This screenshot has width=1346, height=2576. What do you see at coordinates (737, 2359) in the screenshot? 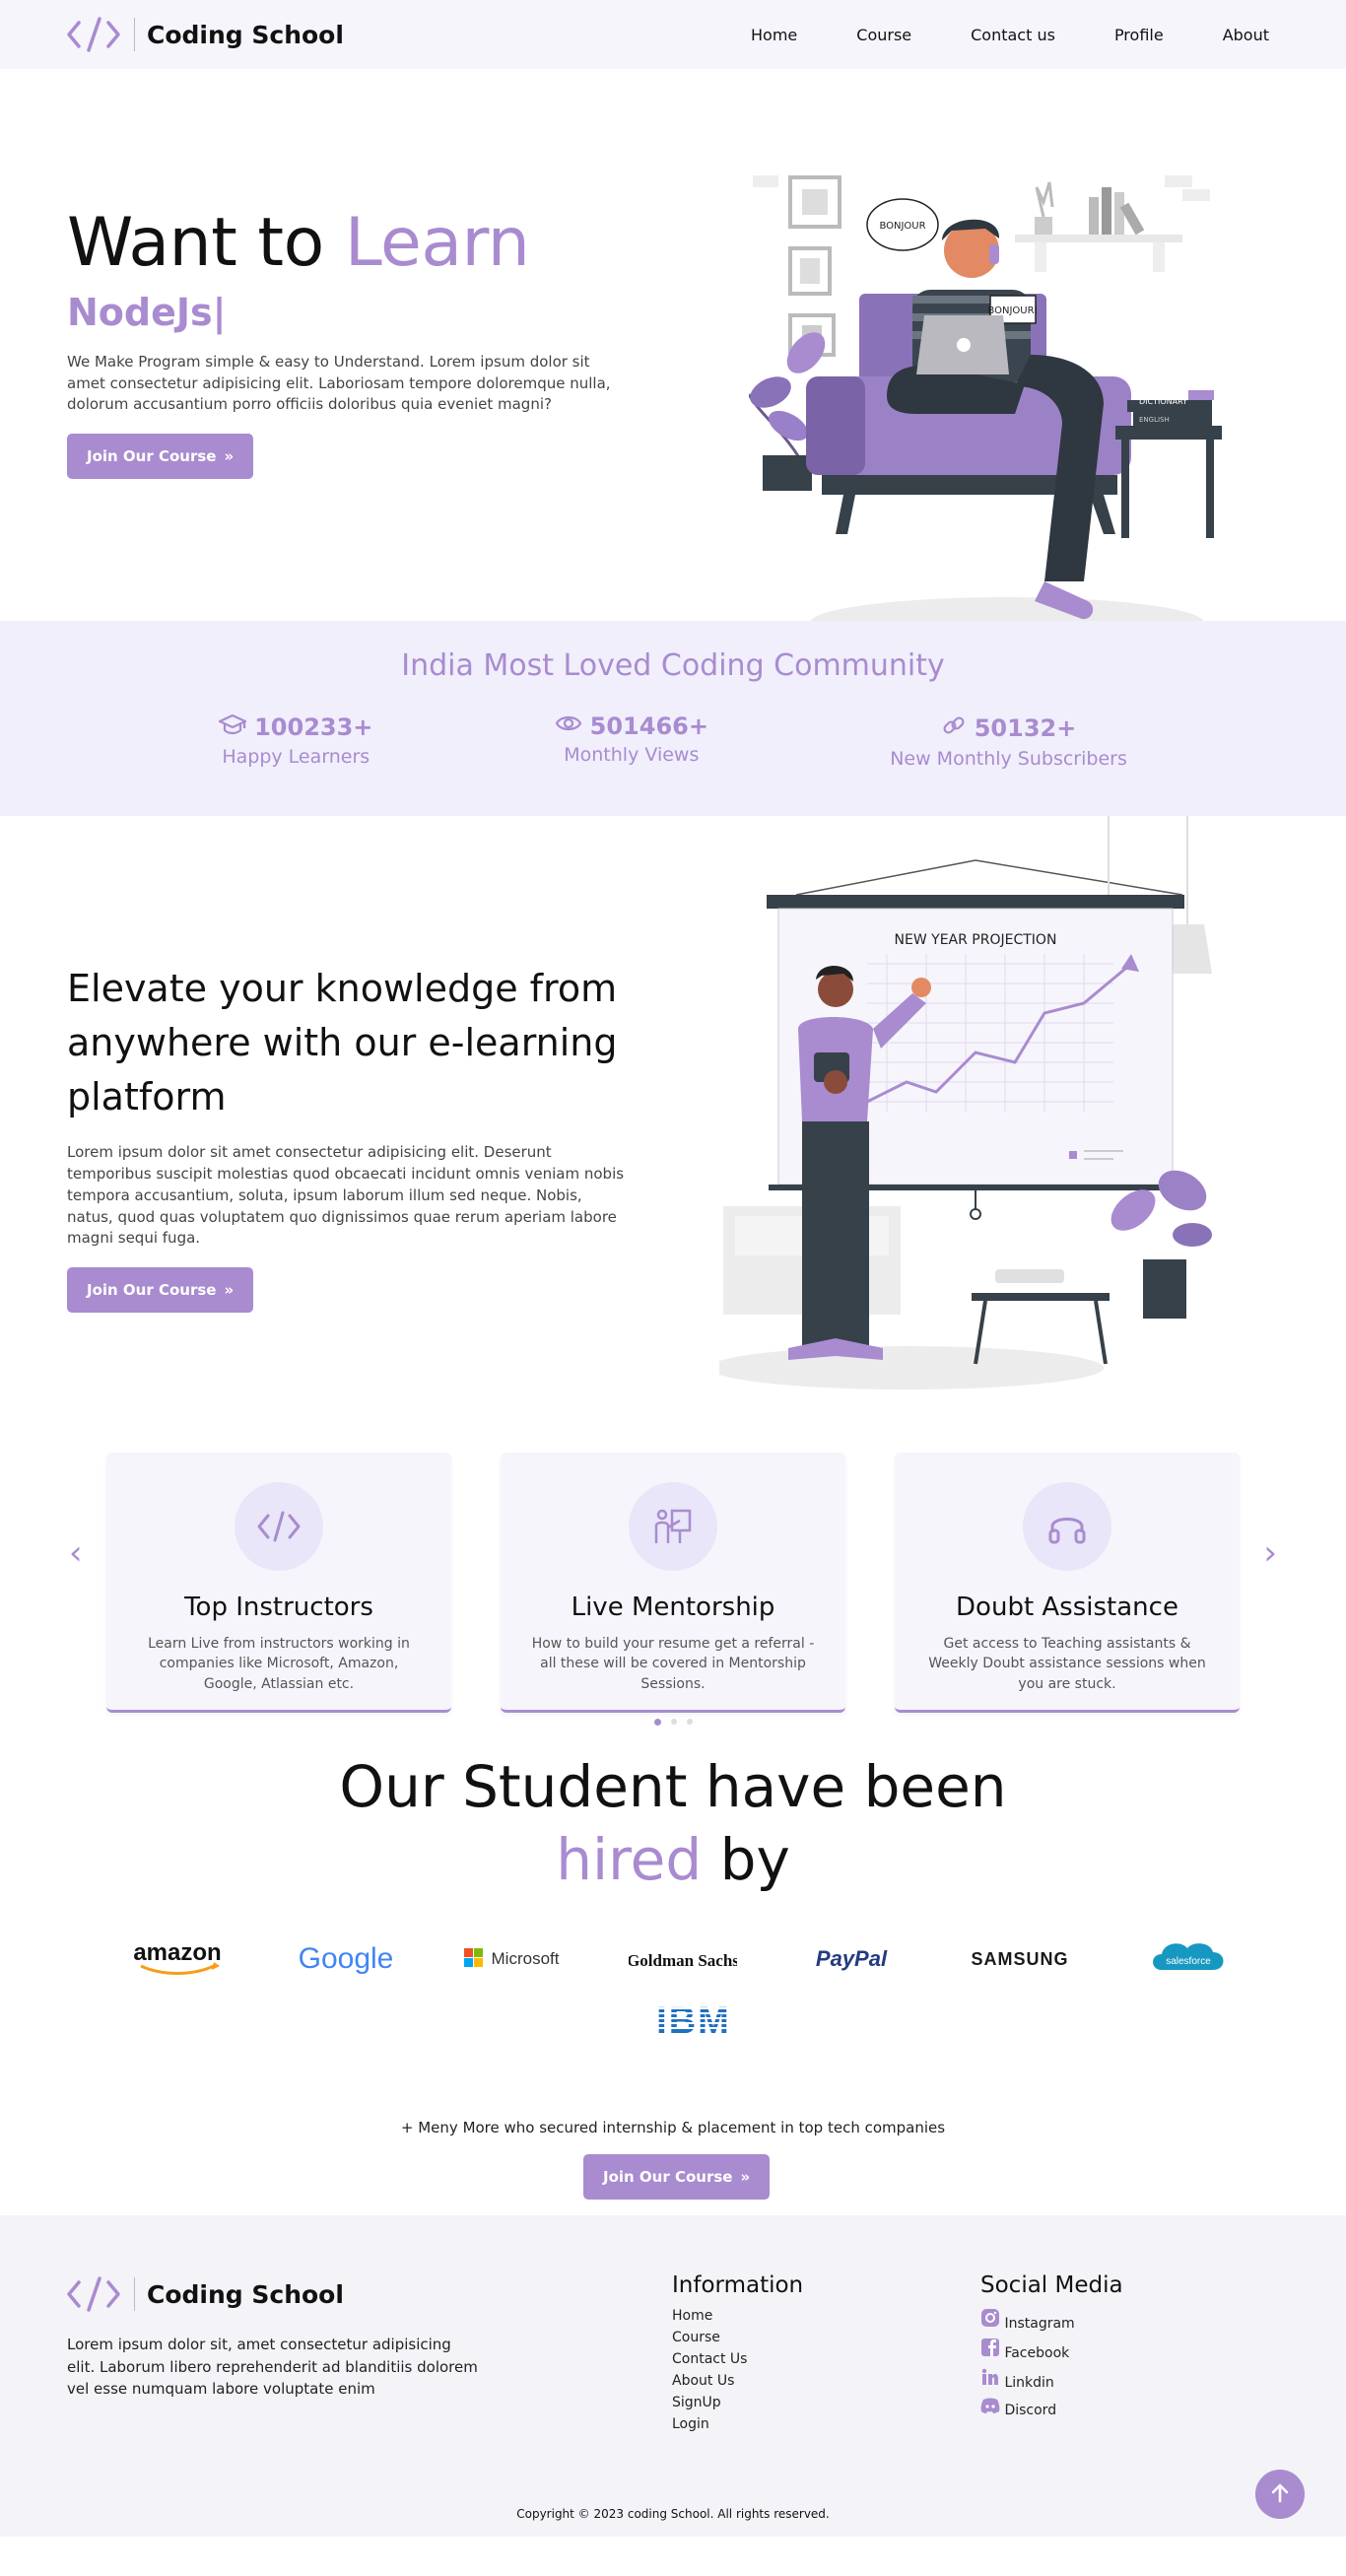
I see `footer-link-contact: Contact Us` at bounding box center [737, 2359].